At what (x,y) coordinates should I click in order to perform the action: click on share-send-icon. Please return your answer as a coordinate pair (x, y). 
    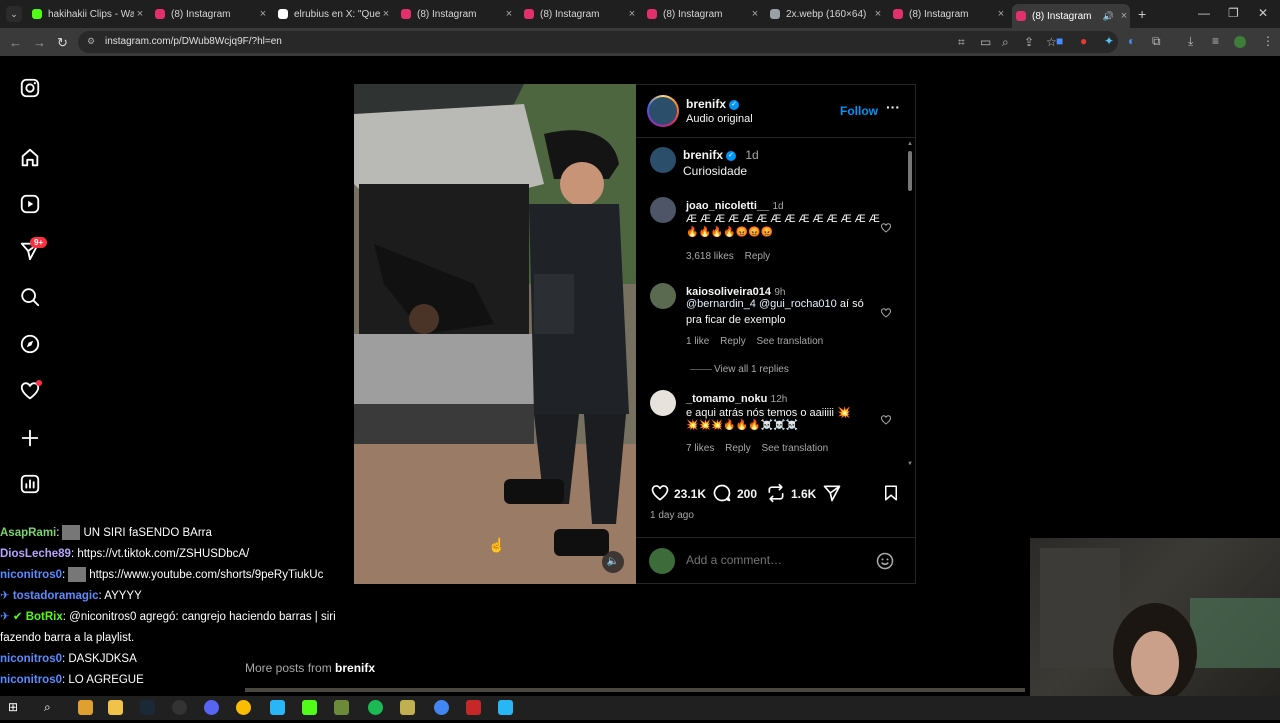
    Looking at the image, I should click on (832, 493).